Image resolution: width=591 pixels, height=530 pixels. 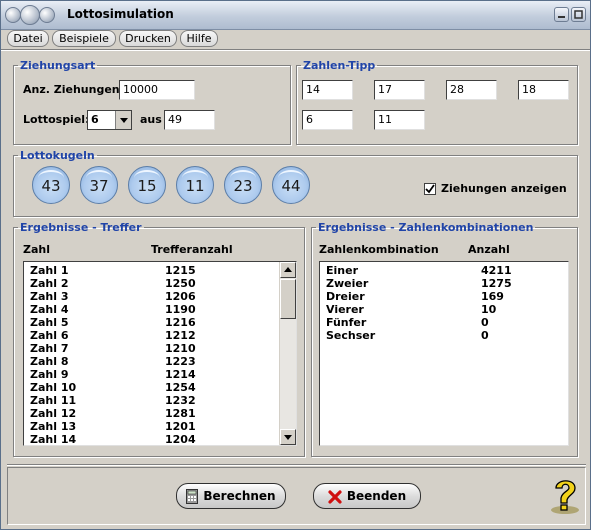 What do you see at coordinates (154, 400) in the screenshot?
I see `list-row: Zahl 11 1232` at bounding box center [154, 400].